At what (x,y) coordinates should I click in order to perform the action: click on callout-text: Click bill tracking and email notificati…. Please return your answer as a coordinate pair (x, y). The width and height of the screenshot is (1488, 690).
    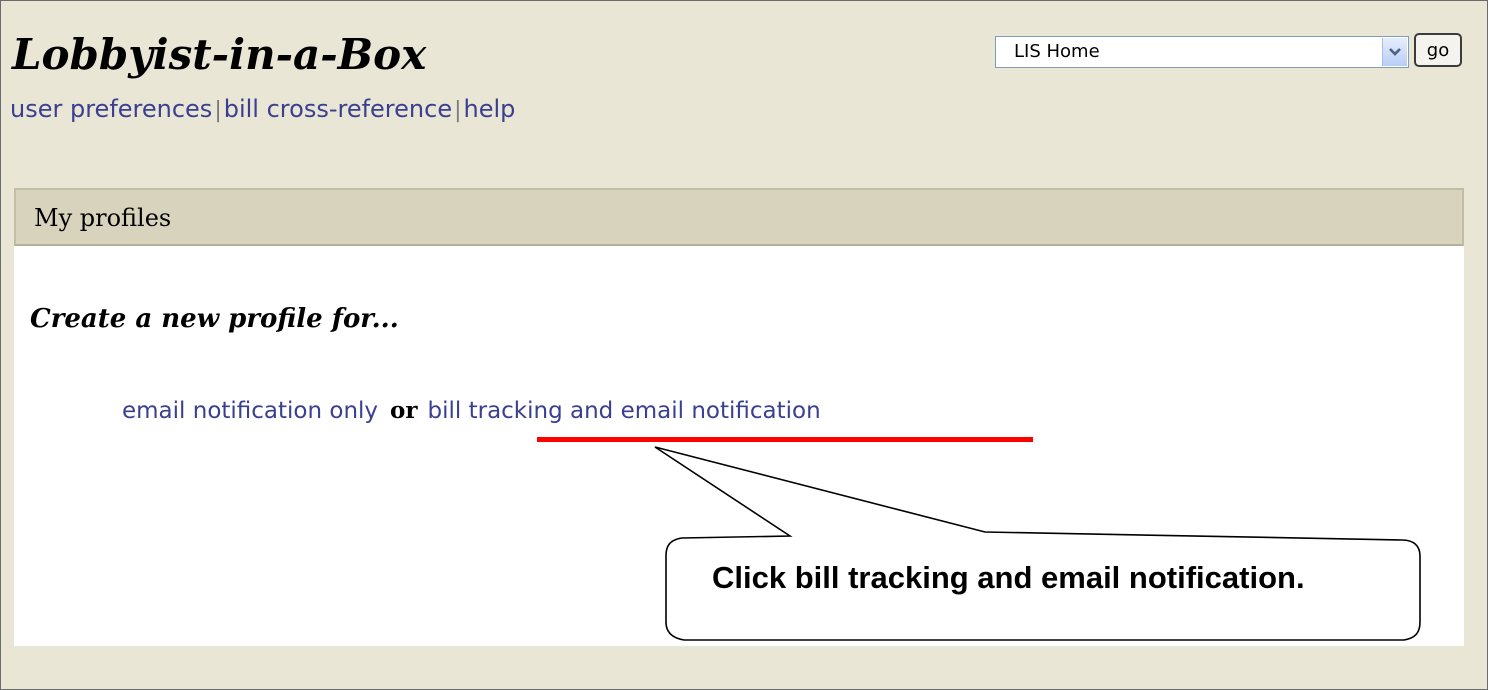
    Looking at the image, I should click on (1008, 577).